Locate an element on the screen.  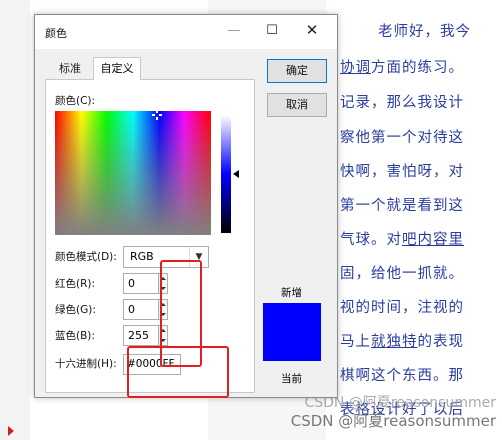
cancel-button: 取消 is located at coordinates (297, 105).